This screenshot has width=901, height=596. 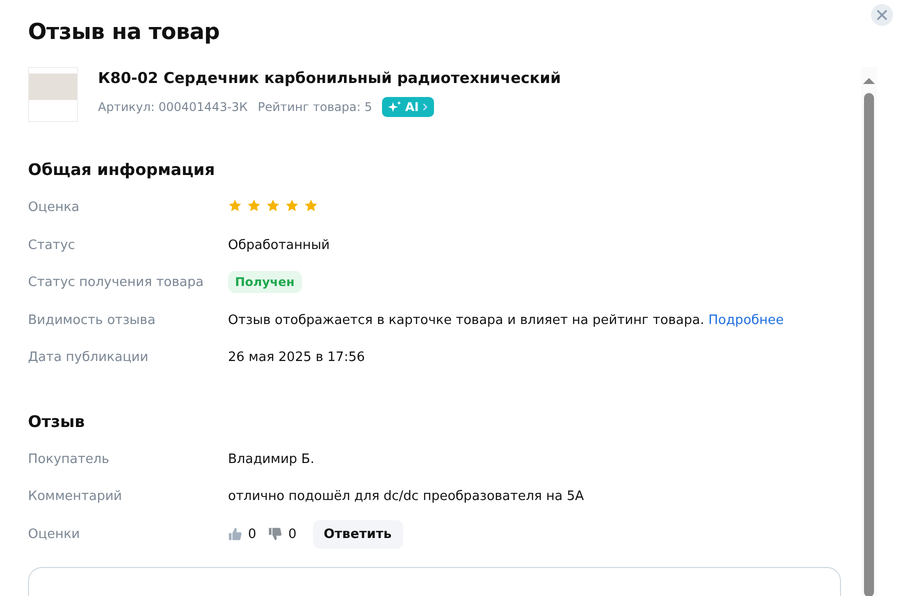 What do you see at coordinates (279, 245) in the screenshot?
I see `field-value: Обработанный` at bounding box center [279, 245].